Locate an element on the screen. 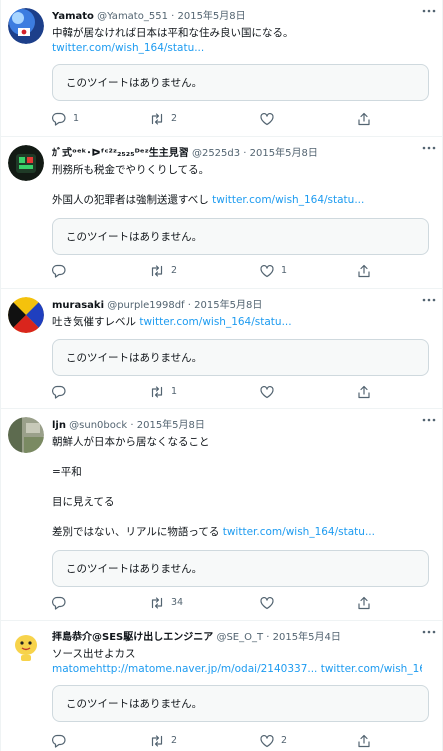  text-line: 朝鮮人が日本から居なくなること is located at coordinates (131, 442).